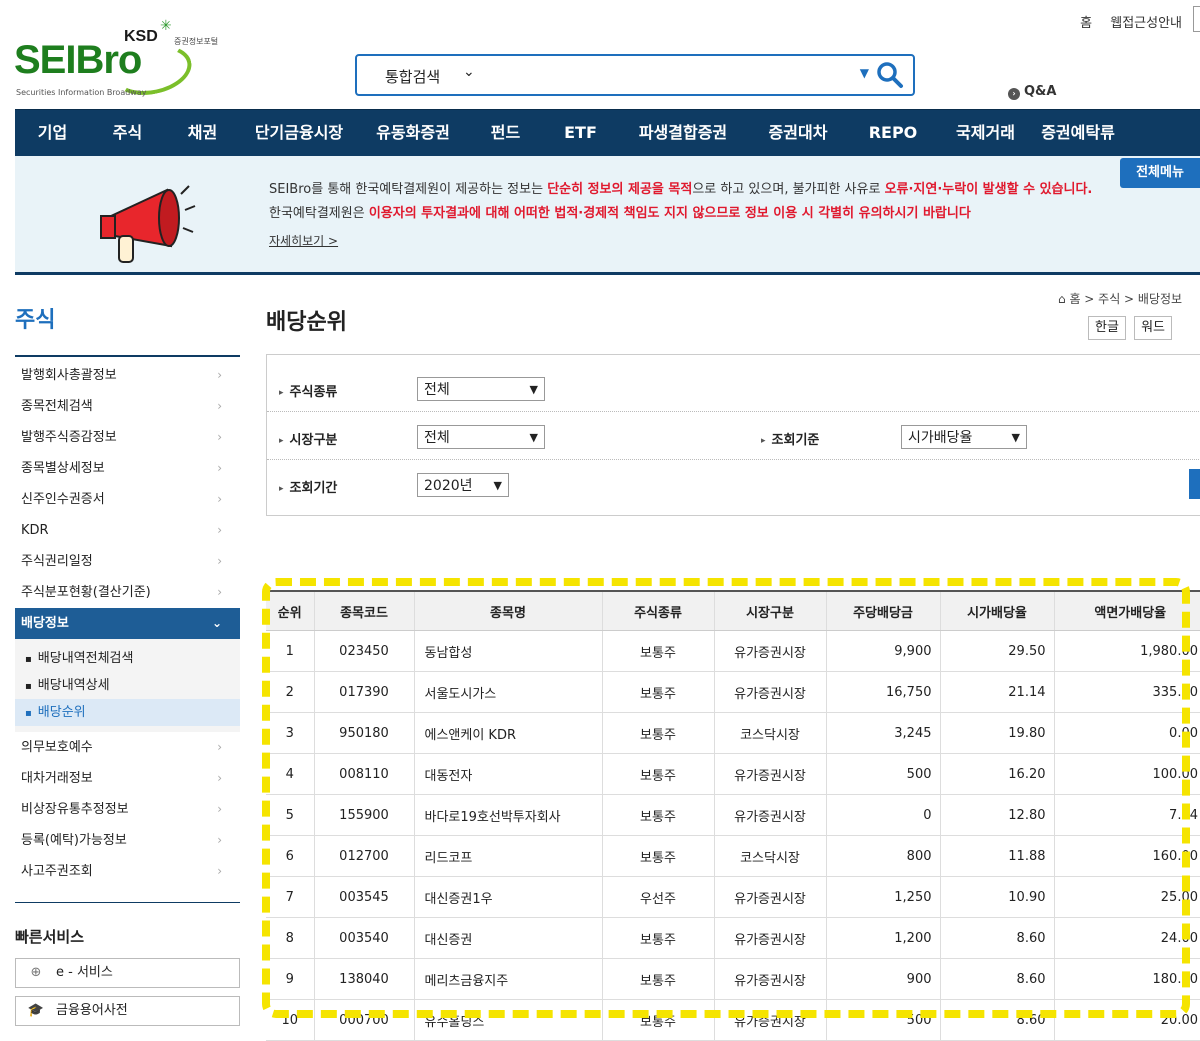  What do you see at coordinates (507, 692) in the screenshot?
I see `cell-name: 서울도시가스` at bounding box center [507, 692].